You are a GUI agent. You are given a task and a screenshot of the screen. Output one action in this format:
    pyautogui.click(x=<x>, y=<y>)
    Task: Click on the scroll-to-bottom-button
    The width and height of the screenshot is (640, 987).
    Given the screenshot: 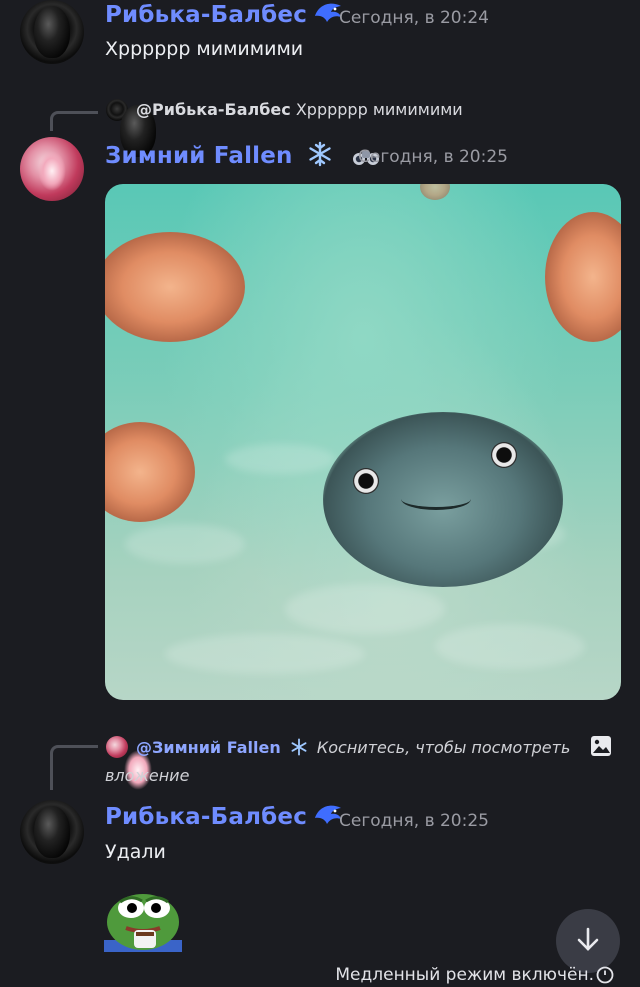 What is the action you would take?
    pyautogui.click(x=588, y=941)
    